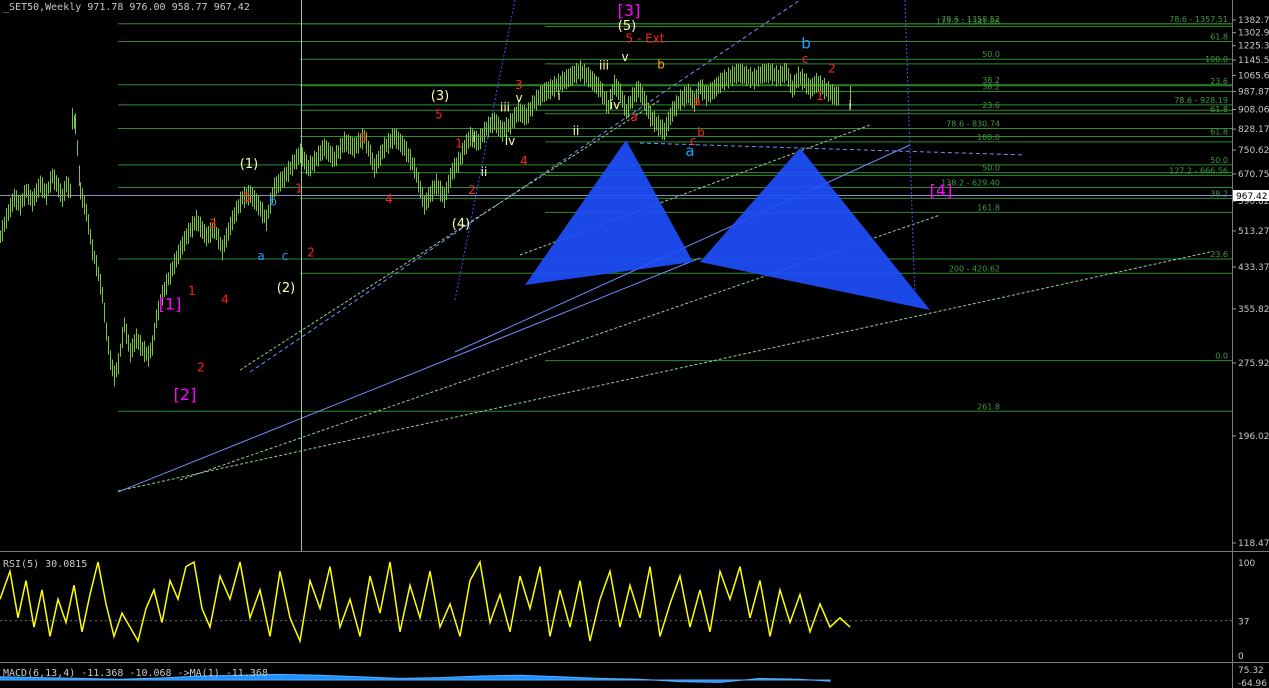 Image resolution: width=1269 pixels, height=688 pixels. I want to click on price-tick-label: 118.47, so click(1253, 544).